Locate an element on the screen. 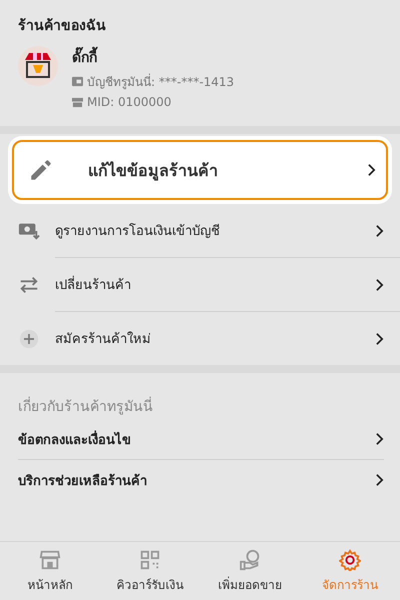 The height and width of the screenshot is (600, 400). qr-code-icon is located at coordinates (150, 559).